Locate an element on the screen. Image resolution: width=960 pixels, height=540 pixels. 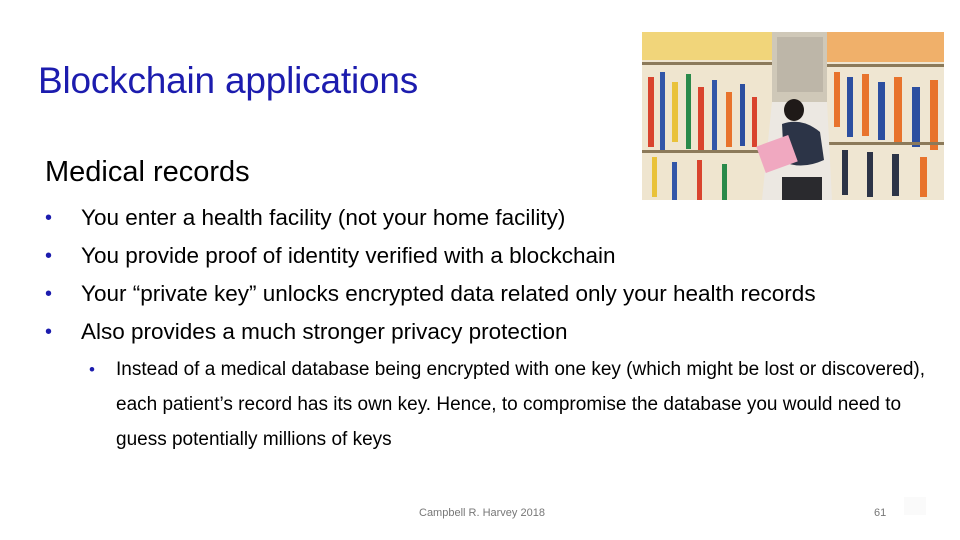
placeholder-box is located at coordinates (915, 506).